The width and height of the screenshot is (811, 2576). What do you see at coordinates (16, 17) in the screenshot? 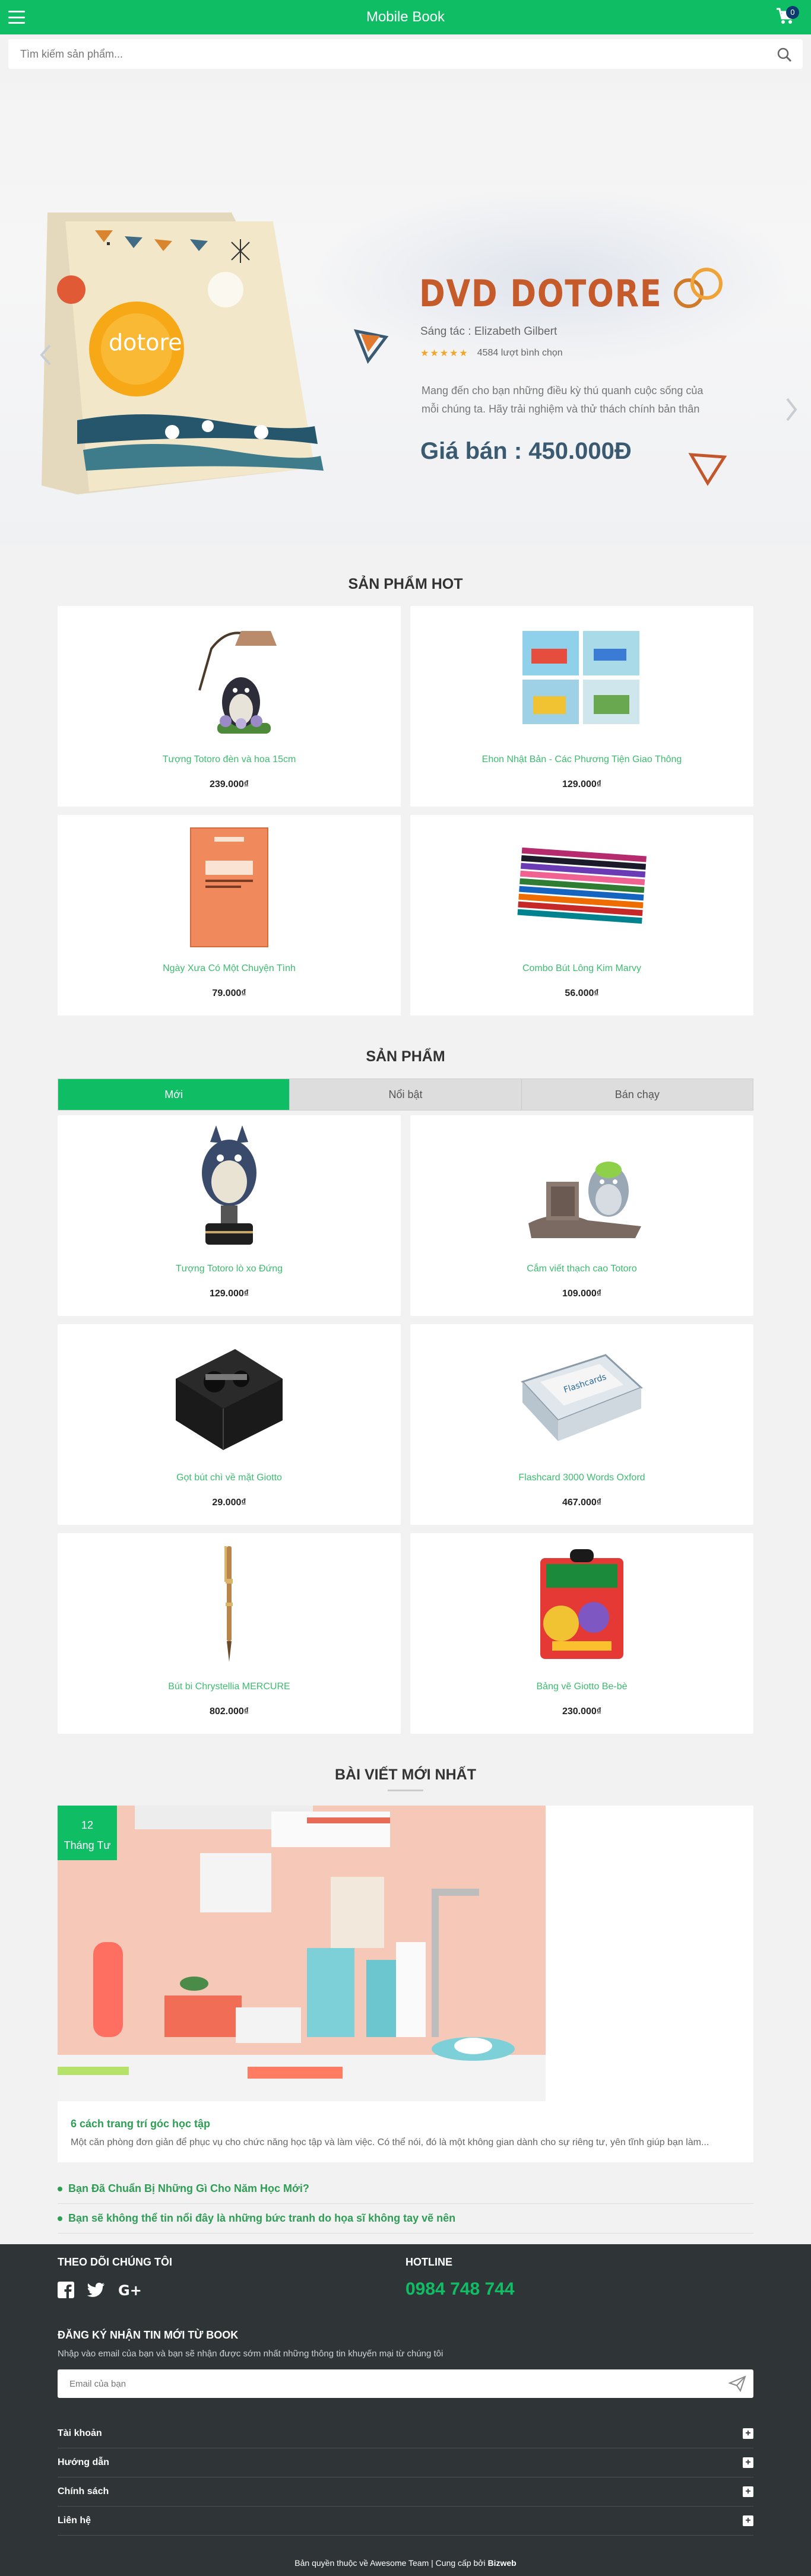
I see `hamburger-menu-icon` at bounding box center [16, 17].